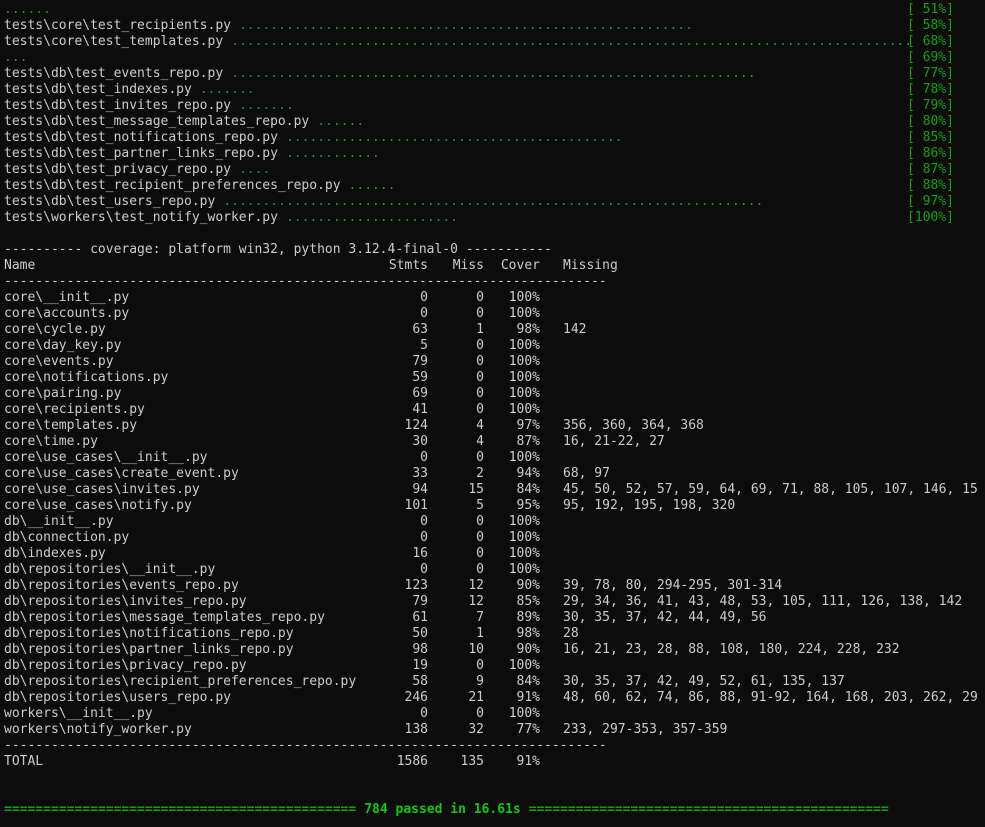 This screenshot has height=827, width=985. What do you see at coordinates (63, 345) in the screenshot?
I see `coverage-file-name: core\day_key.py` at bounding box center [63, 345].